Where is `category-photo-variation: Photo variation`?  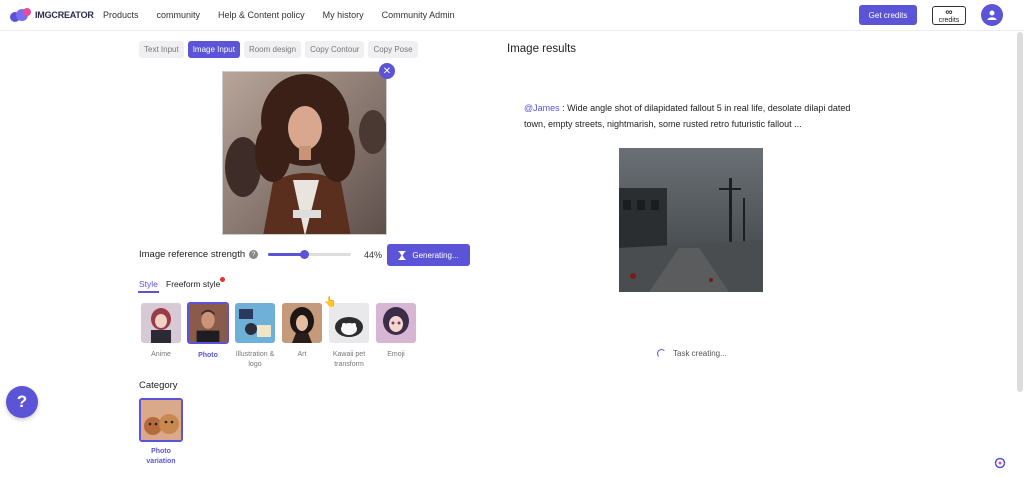
category-photo-variation: Photo variation is located at coordinates (161, 432).